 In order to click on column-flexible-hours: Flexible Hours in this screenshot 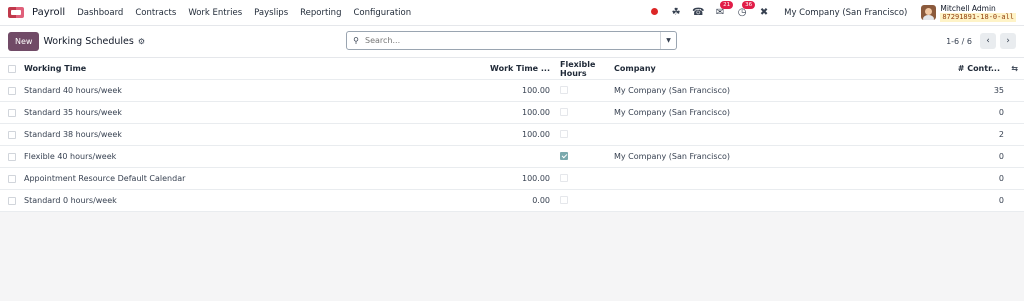, I will do `click(584, 69)`.